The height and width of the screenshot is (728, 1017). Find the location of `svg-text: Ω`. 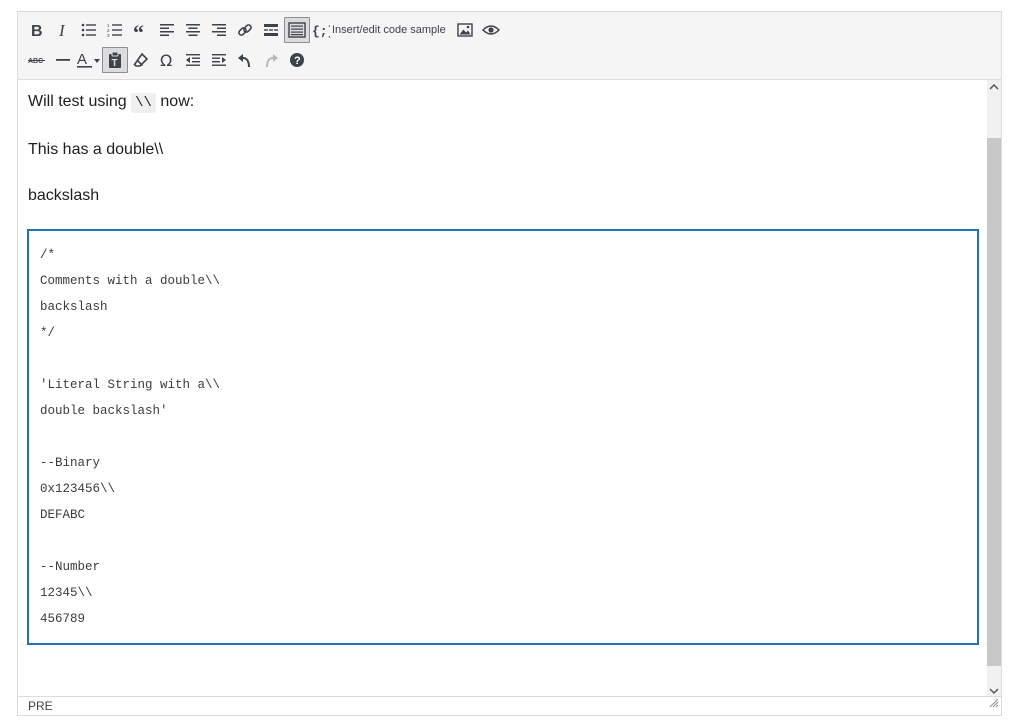

svg-text: Ω is located at coordinates (166, 60).